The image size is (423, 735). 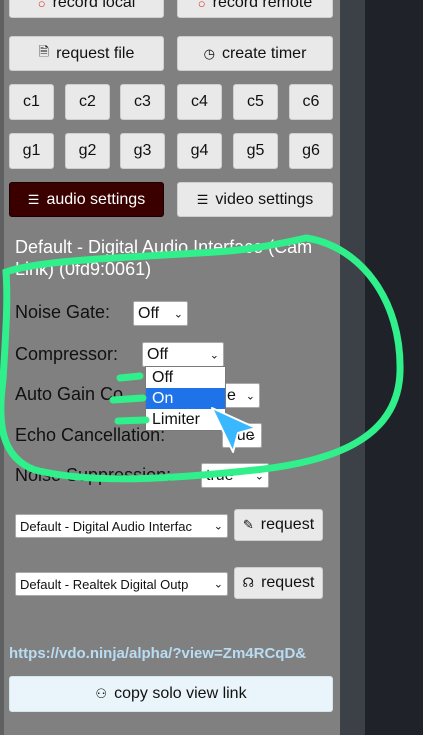 I want to click on solo-view-link: https://vdo.ninja/alpha/?view=Zm4RCqD&, so click(x=157, y=653).